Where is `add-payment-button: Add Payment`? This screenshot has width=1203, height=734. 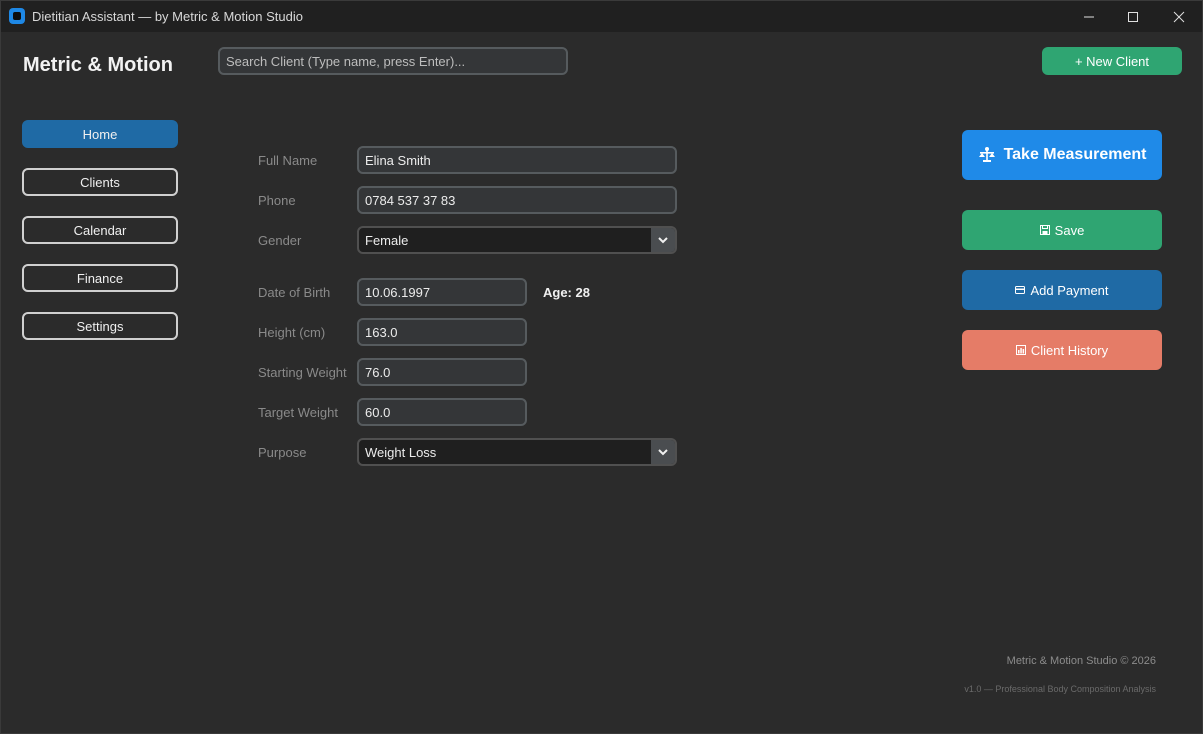
add-payment-button: Add Payment is located at coordinates (1062, 290).